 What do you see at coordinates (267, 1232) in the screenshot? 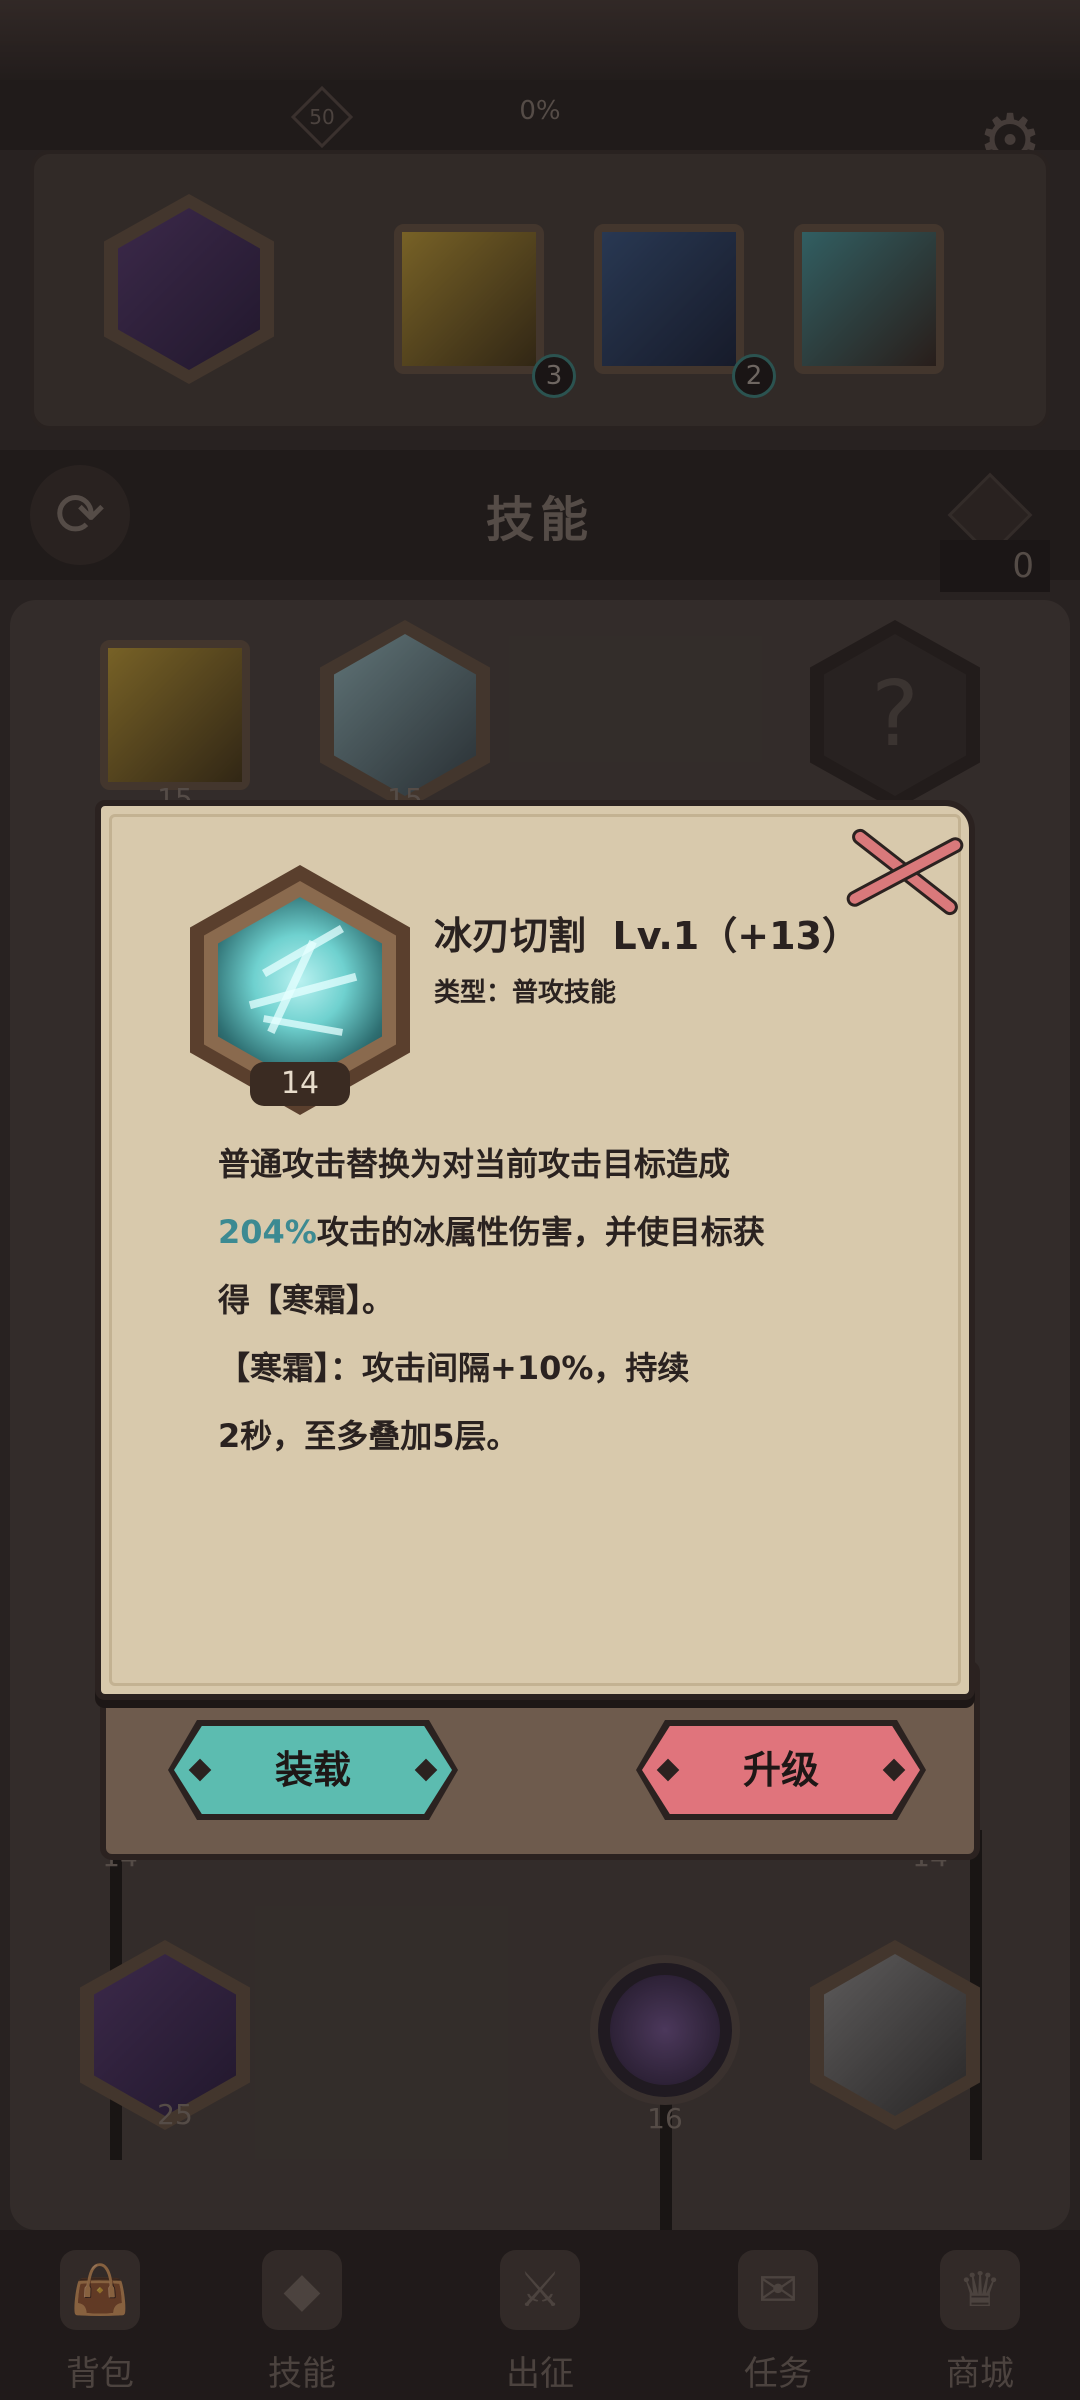
I see `damage-percent: 204%` at bounding box center [267, 1232].